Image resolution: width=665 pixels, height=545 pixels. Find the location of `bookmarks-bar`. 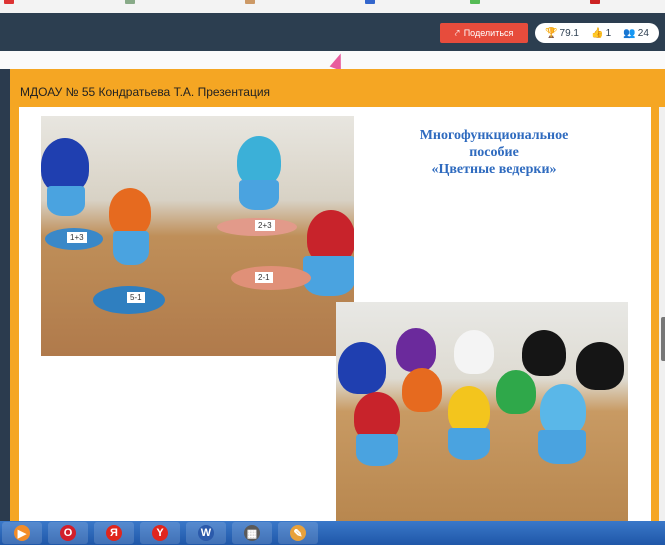

bookmarks-bar is located at coordinates (332, 6).